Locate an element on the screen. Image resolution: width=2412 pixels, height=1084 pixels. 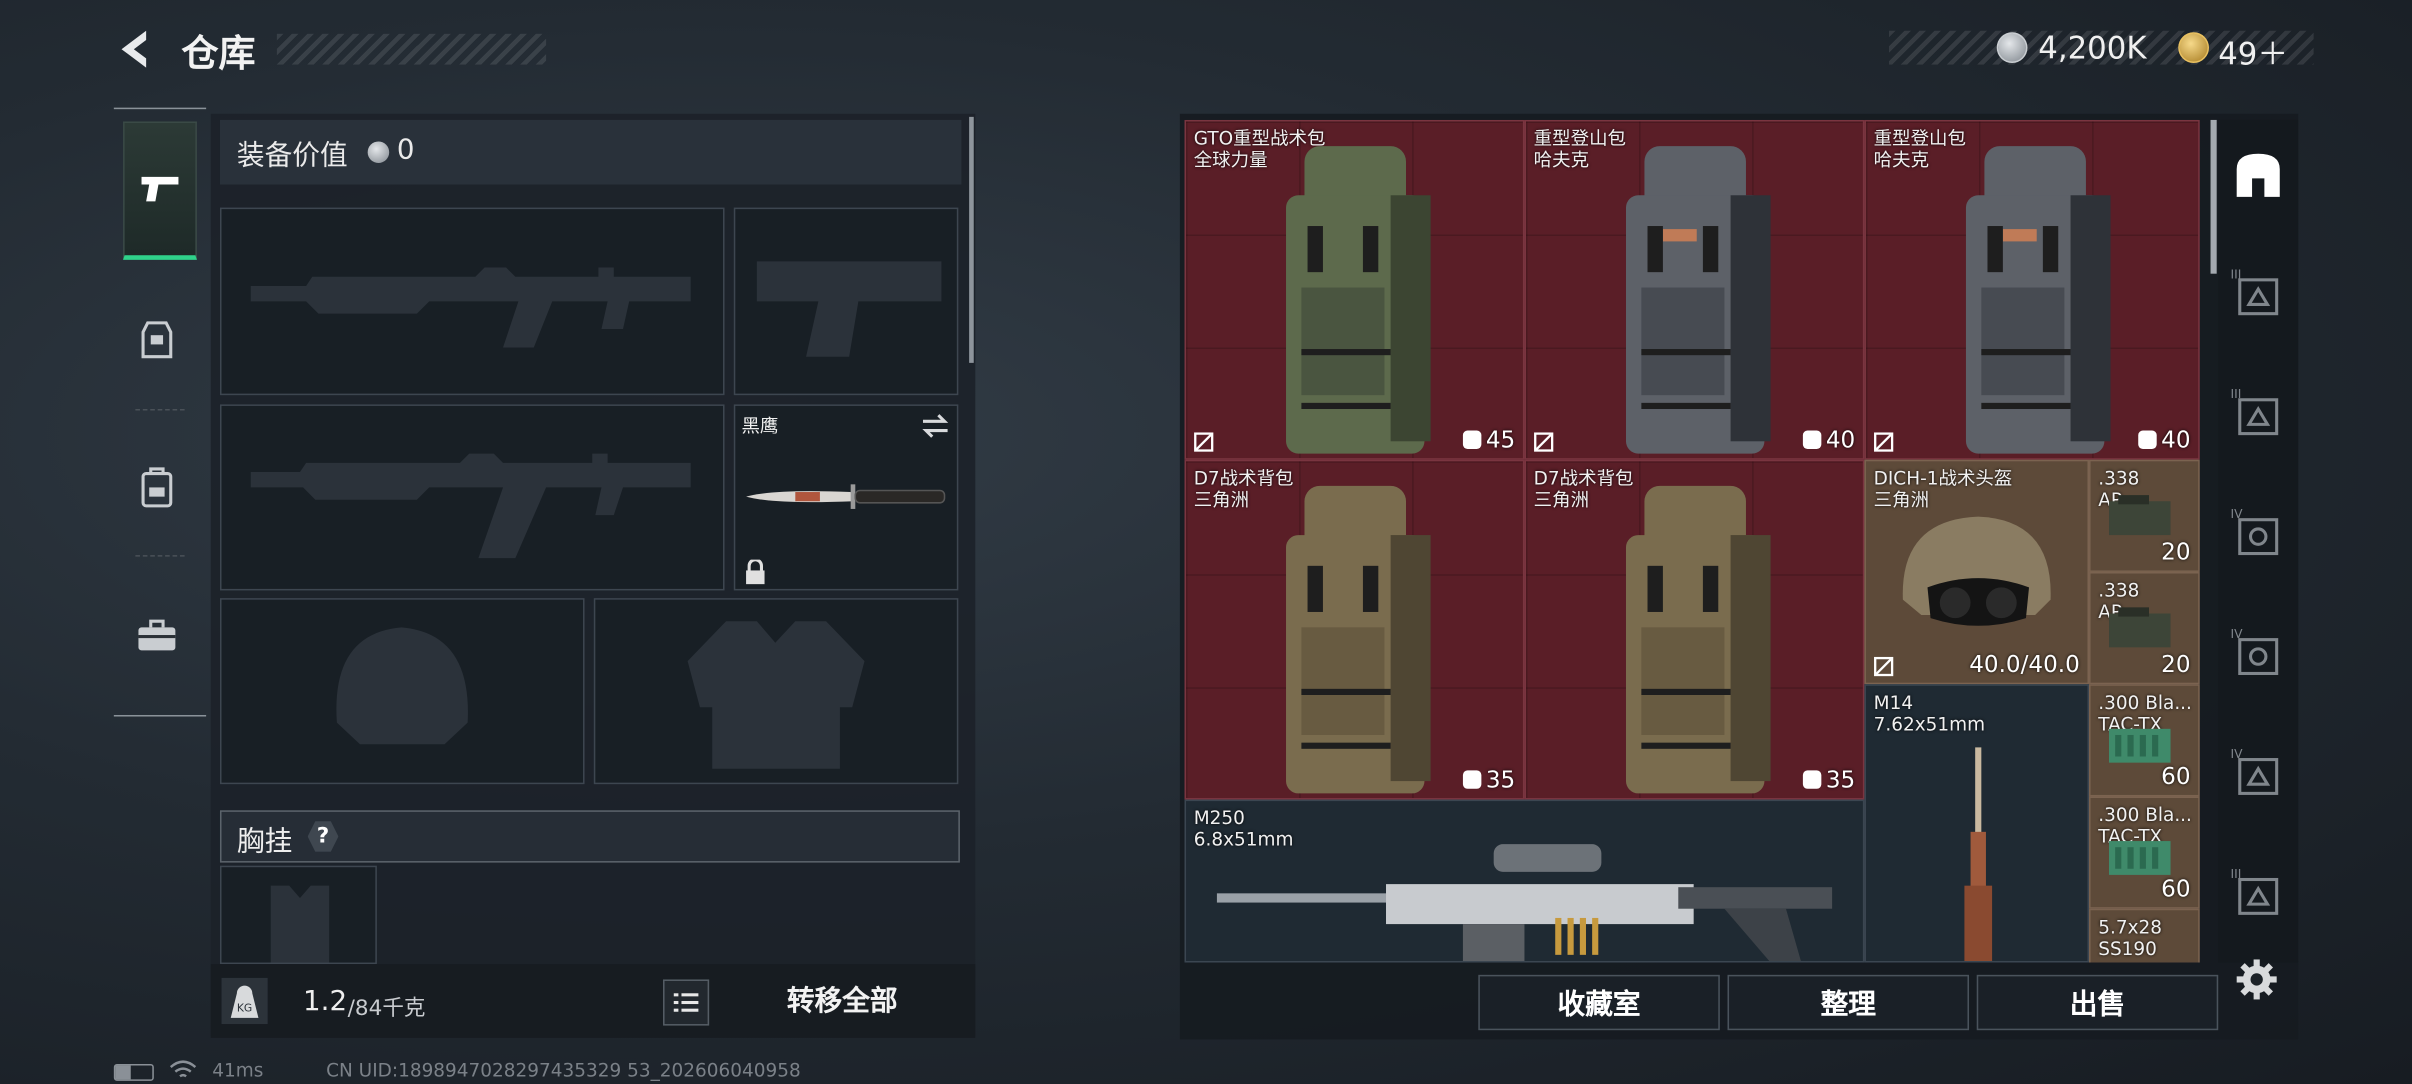
back-button is located at coordinates (136, 49).